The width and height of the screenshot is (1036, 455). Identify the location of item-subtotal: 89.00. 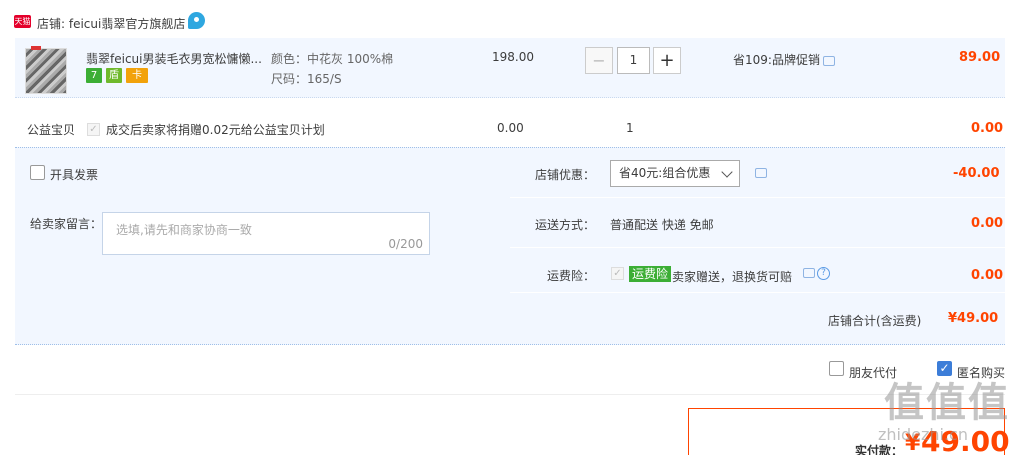
(980, 57).